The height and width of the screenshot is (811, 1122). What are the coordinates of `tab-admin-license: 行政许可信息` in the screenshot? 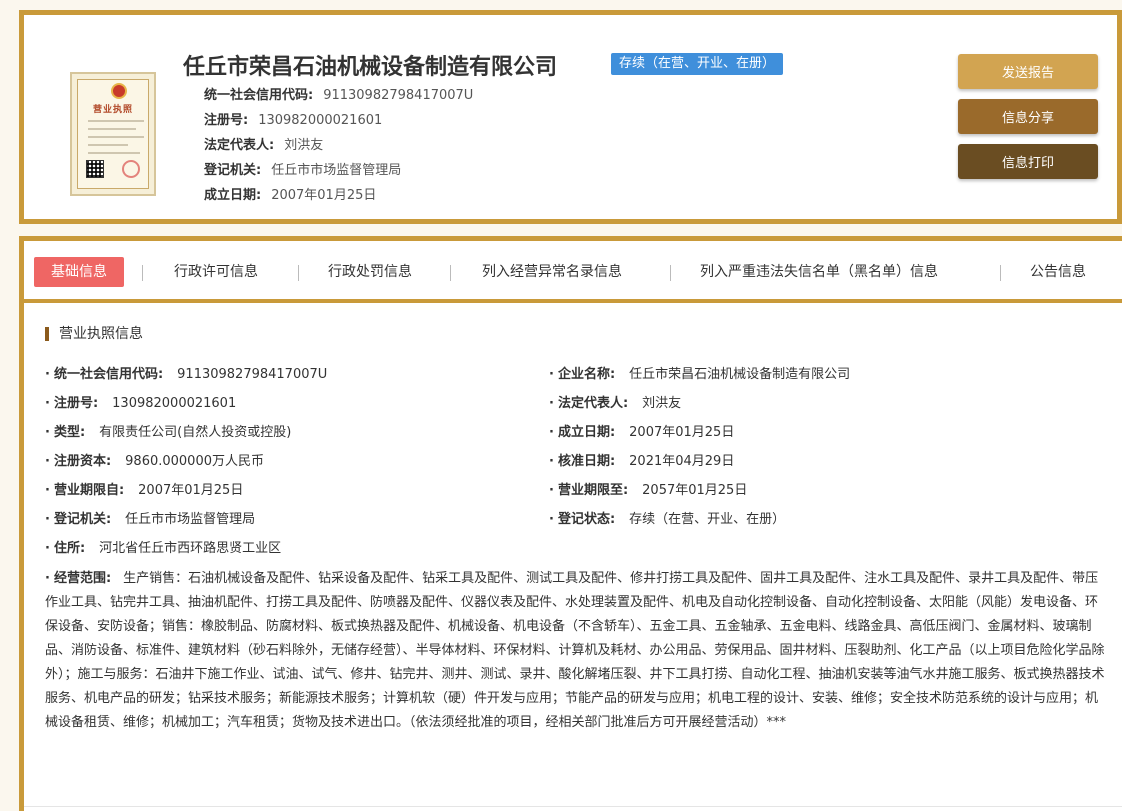 It's located at (216, 272).